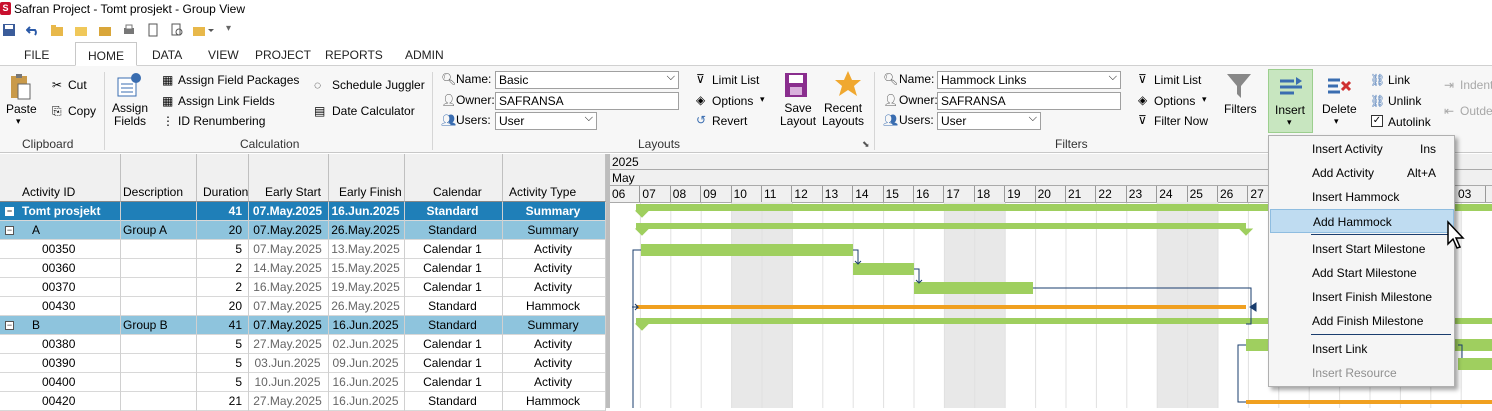  What do you see at coordinates (129, 86) in the screenshot?
I see `assign-fields-icon` at bounding box center [129, 86].